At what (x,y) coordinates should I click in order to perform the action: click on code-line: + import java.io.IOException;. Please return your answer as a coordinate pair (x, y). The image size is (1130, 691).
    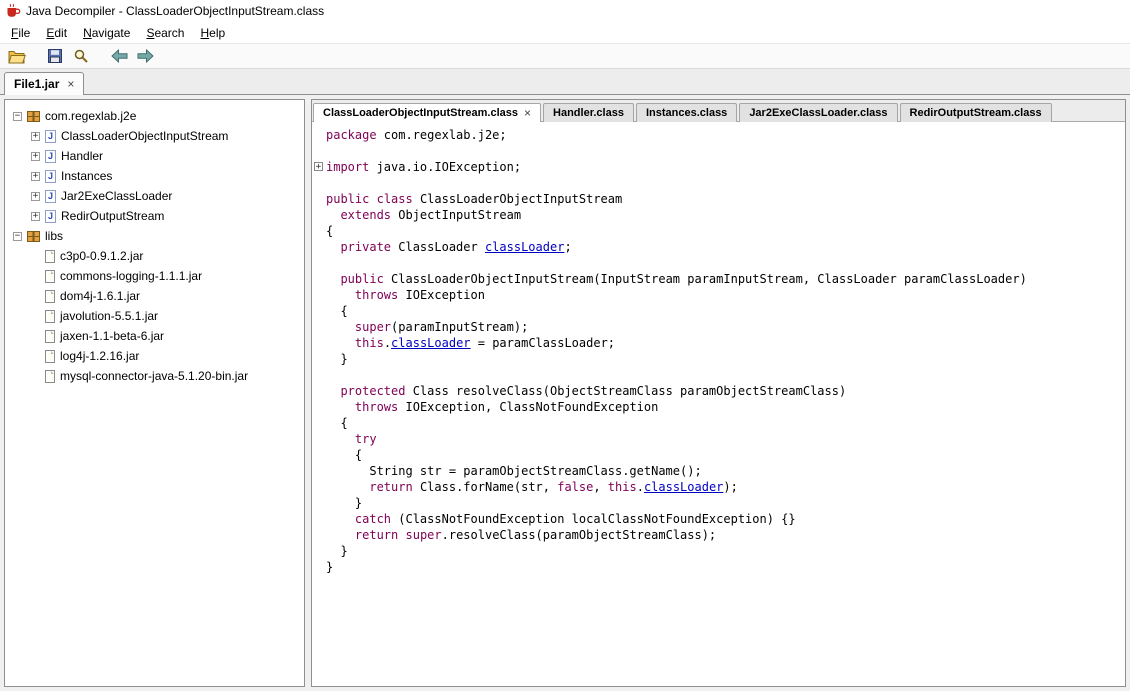
    Looking at the image, I should click on (718, 167).